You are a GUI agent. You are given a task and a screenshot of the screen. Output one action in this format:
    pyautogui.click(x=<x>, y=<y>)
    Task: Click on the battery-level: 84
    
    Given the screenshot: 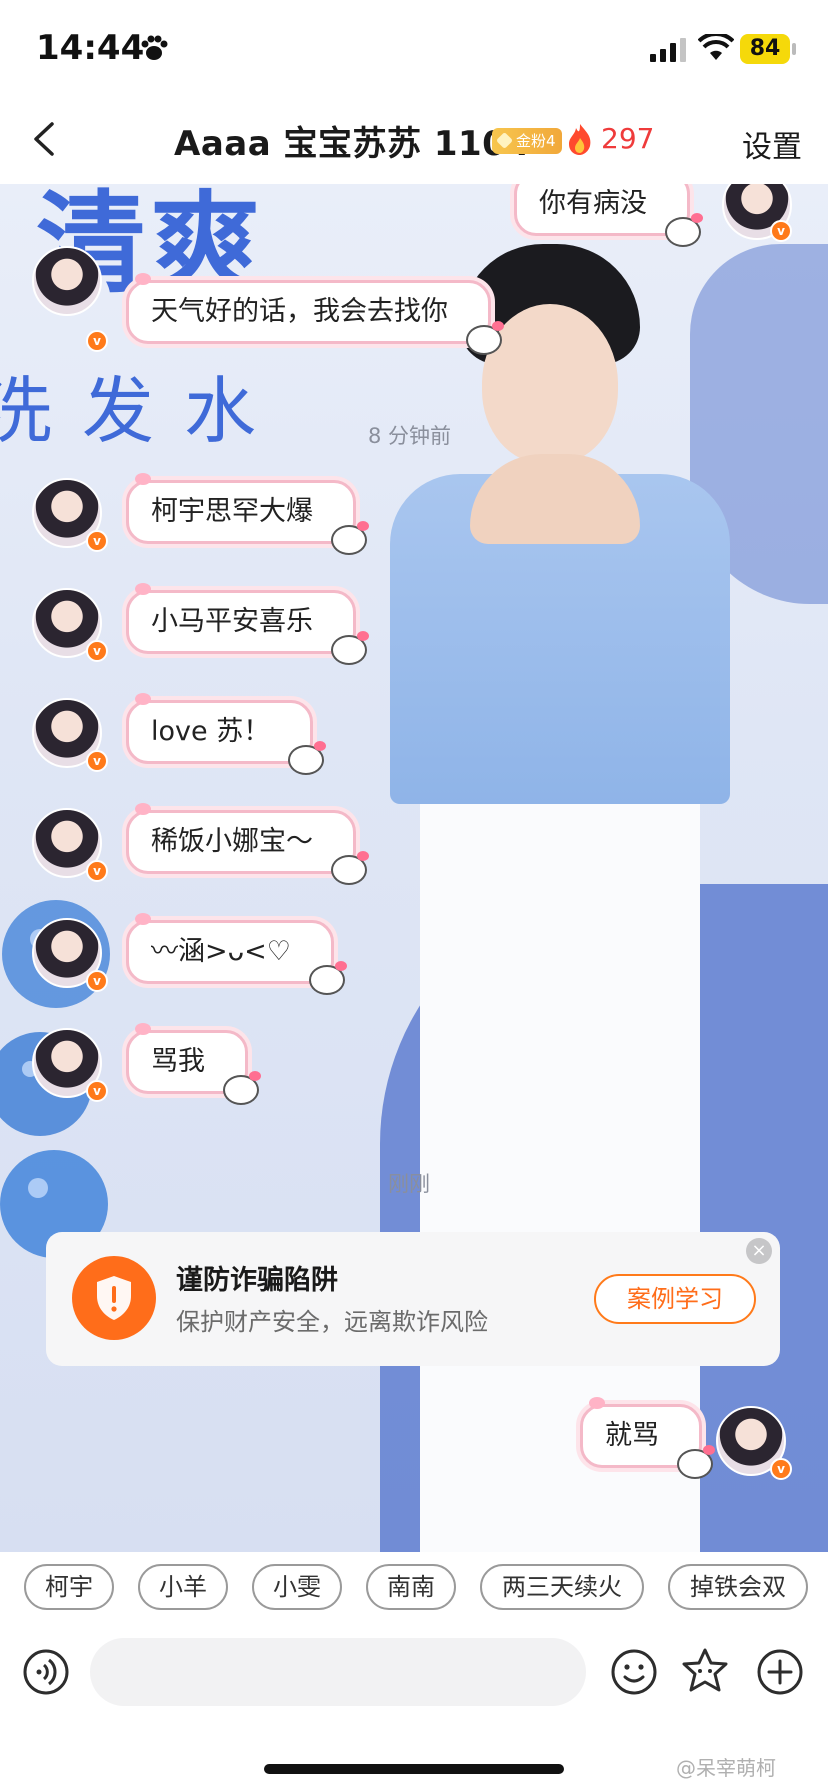 What is the action you would take?
    pyautogui.click(x=765, y=49)
    